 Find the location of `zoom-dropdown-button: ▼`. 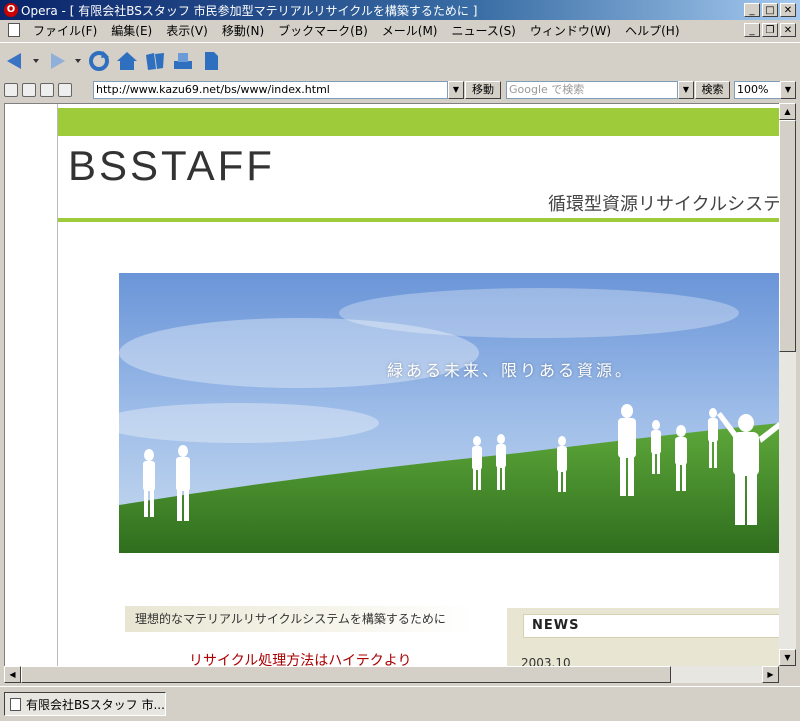

zoom-dropdown-button: ▼ is located at coordinates (788, 90).